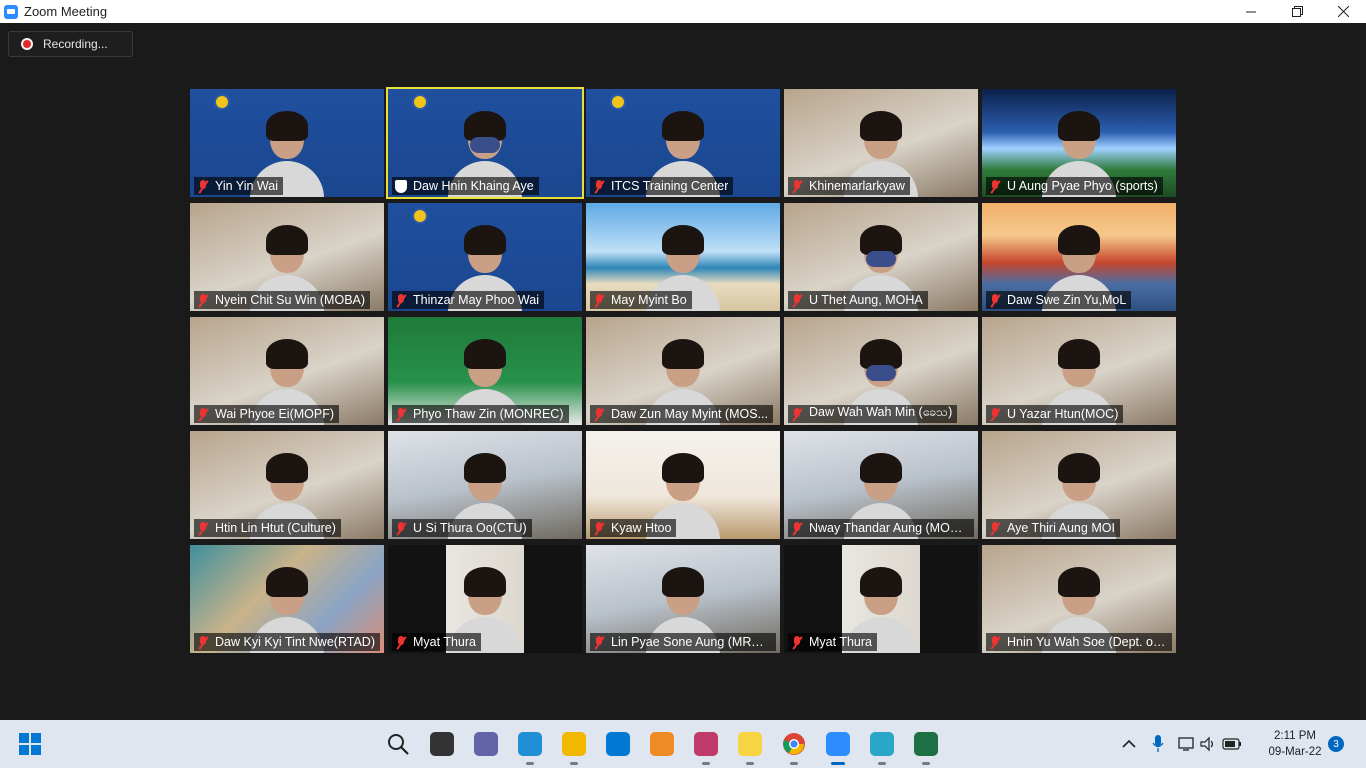 This screenshot has width=1366, height=768. I want to click on participant-tile: Daw Wah Wah Min (ခေသ), so click(881, 371).